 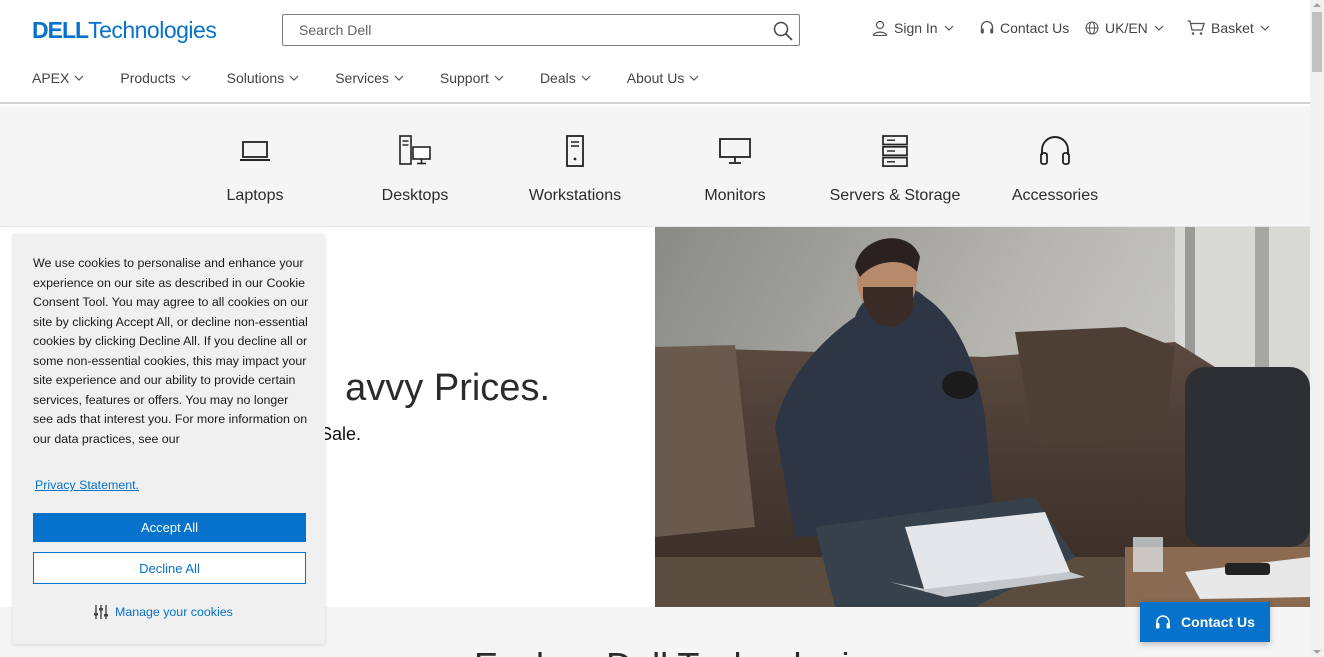 What do you see at coordinates (58, 78) in the screenshot?
I see `nav-item-apex: APEX` at bounding box center [58, 78].